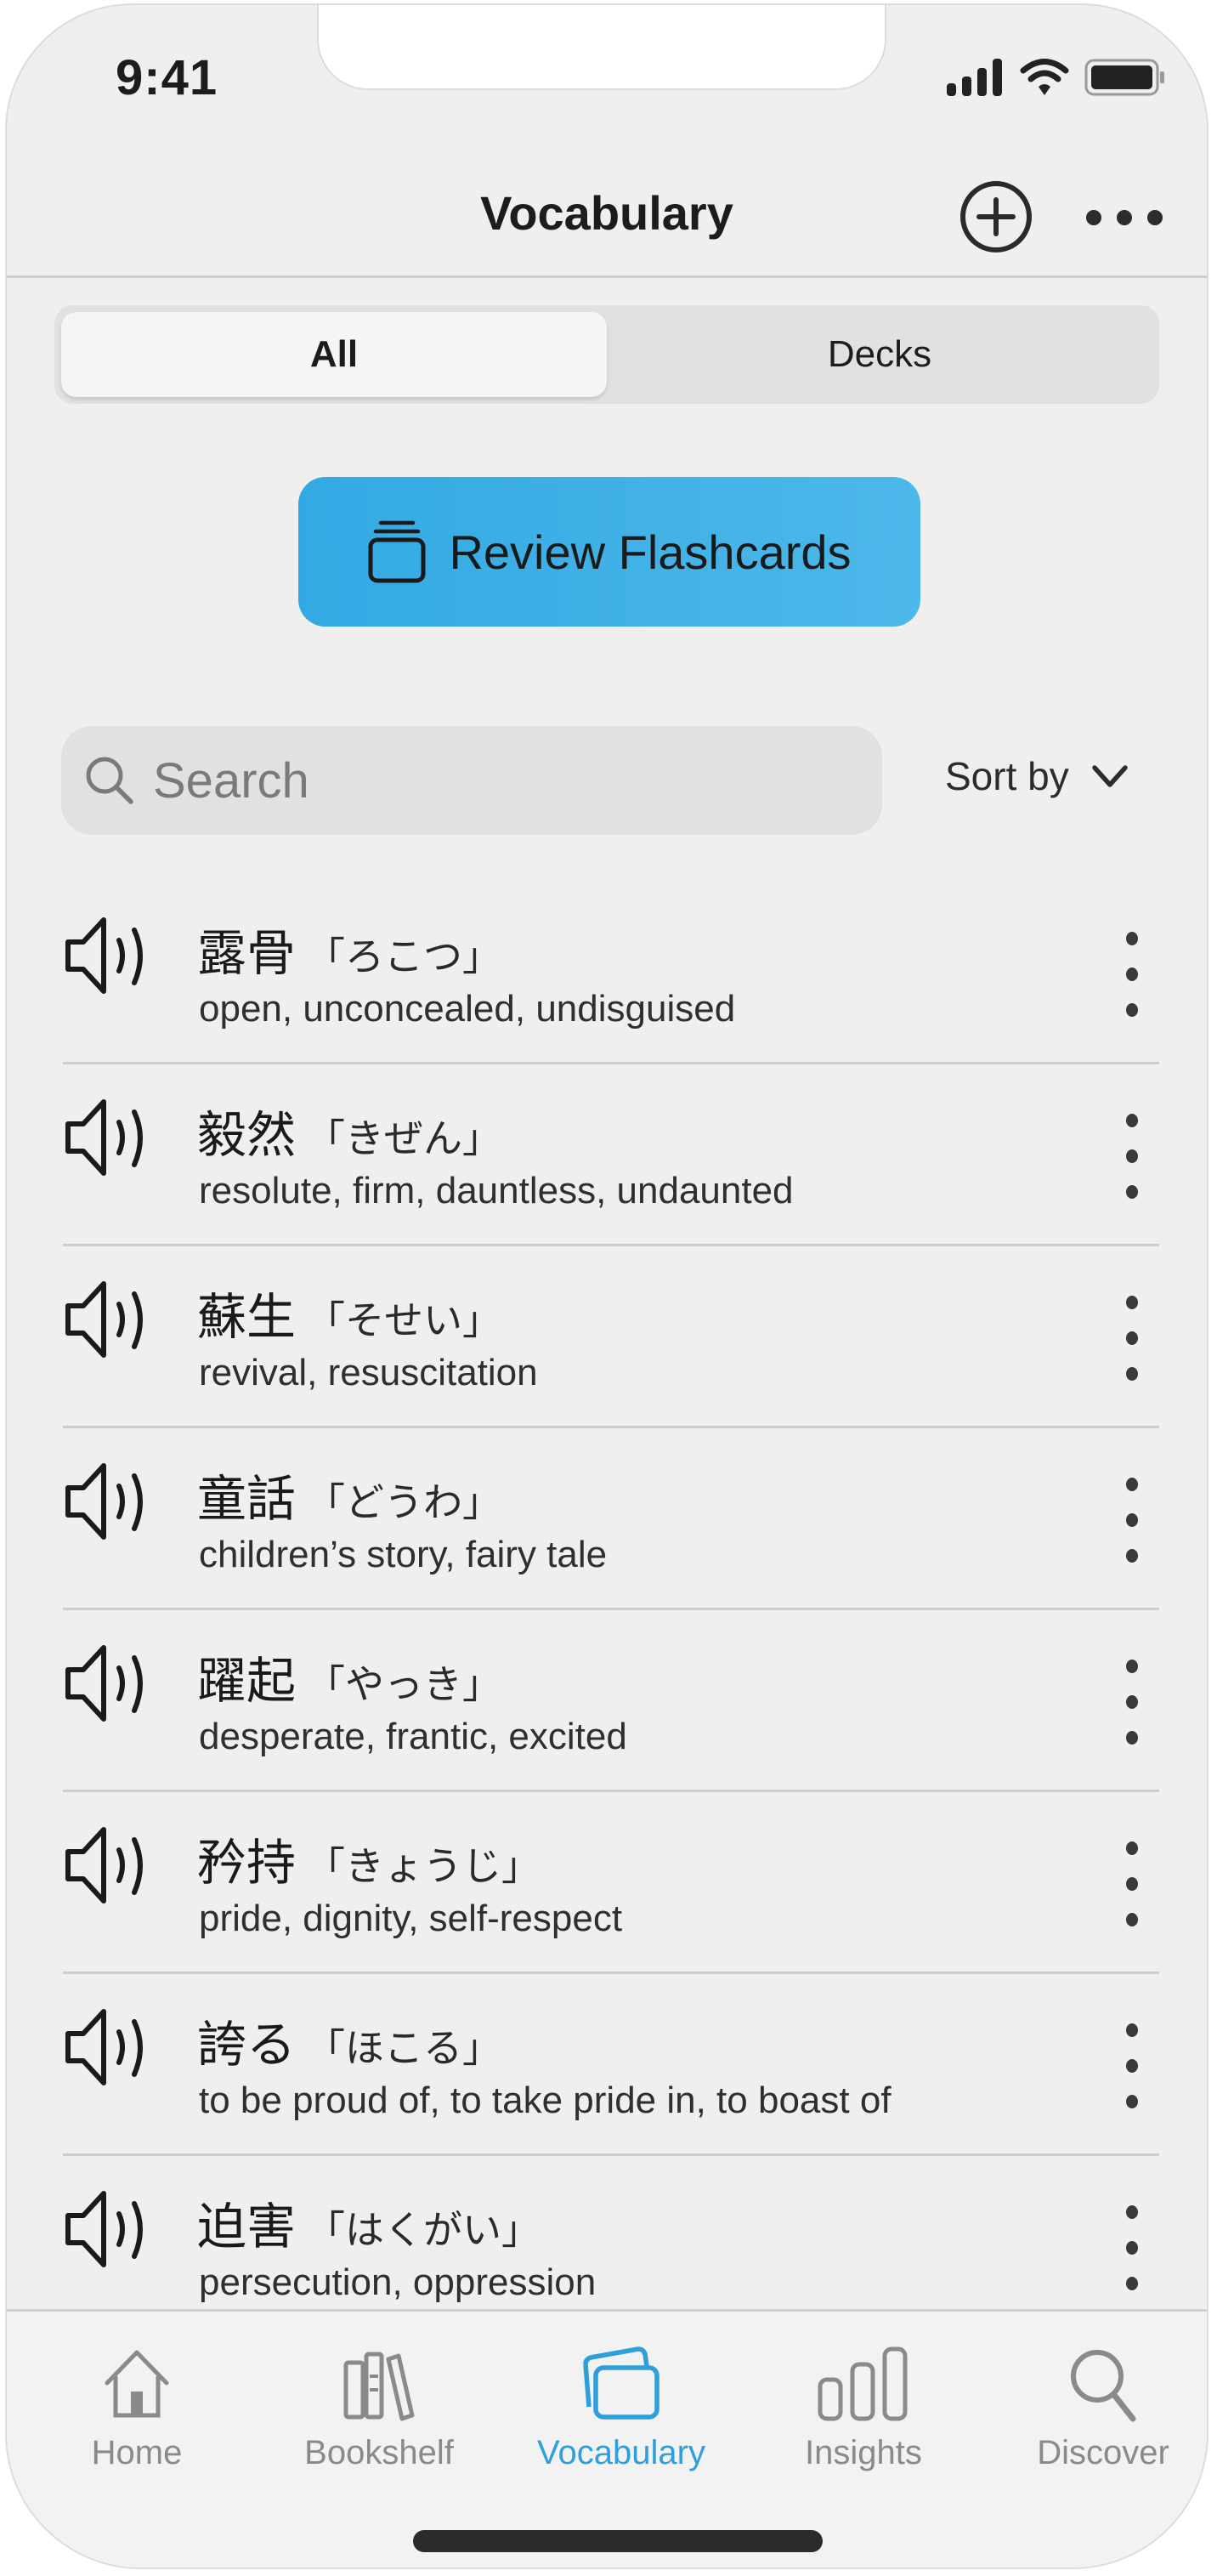 This screenshot has height=2576, width=1217. I want to click on segment-decks: Decks, so click(879, 355).